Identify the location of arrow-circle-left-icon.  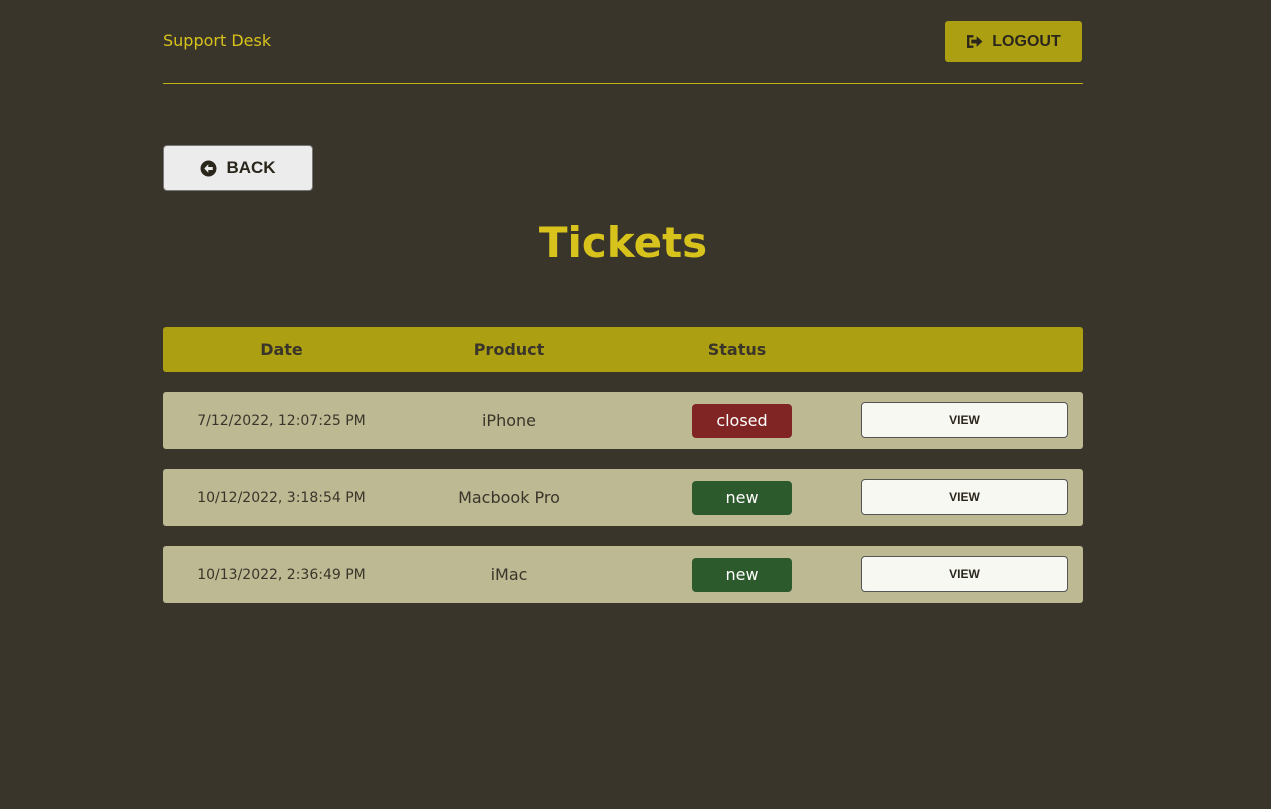
(208, 168).